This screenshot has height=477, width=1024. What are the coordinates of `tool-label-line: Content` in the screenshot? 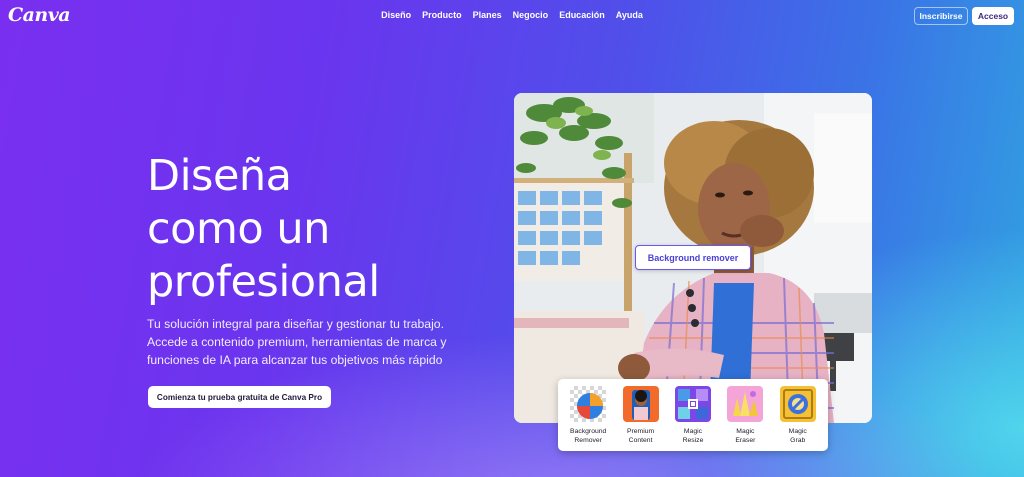 It's located at (640, 440).